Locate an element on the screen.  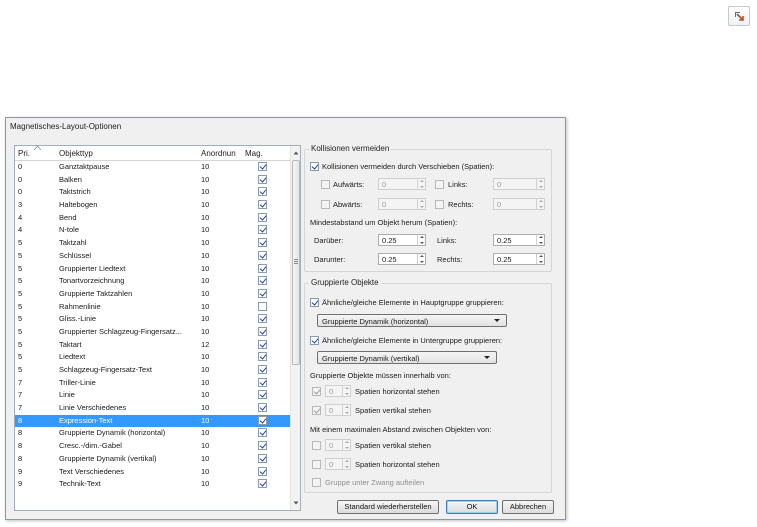
table-row: 5 Gruppierter Schlagzeug-Fingersatz... 10 is located at coordinates (153, 332).